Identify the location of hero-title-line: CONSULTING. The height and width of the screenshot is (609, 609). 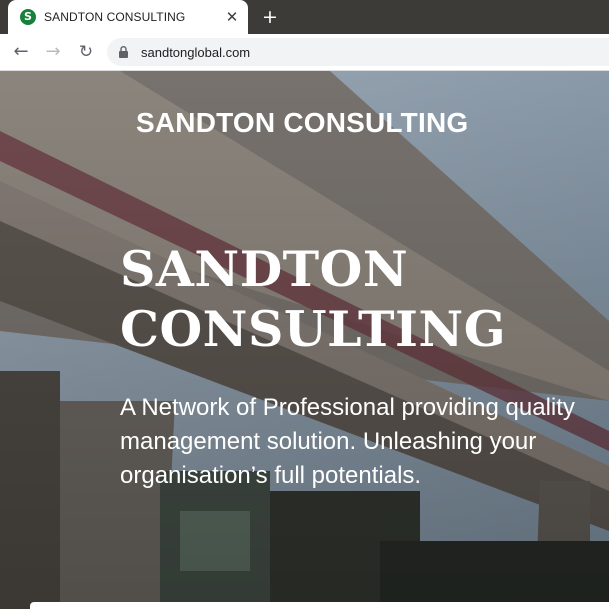
(313, 329).